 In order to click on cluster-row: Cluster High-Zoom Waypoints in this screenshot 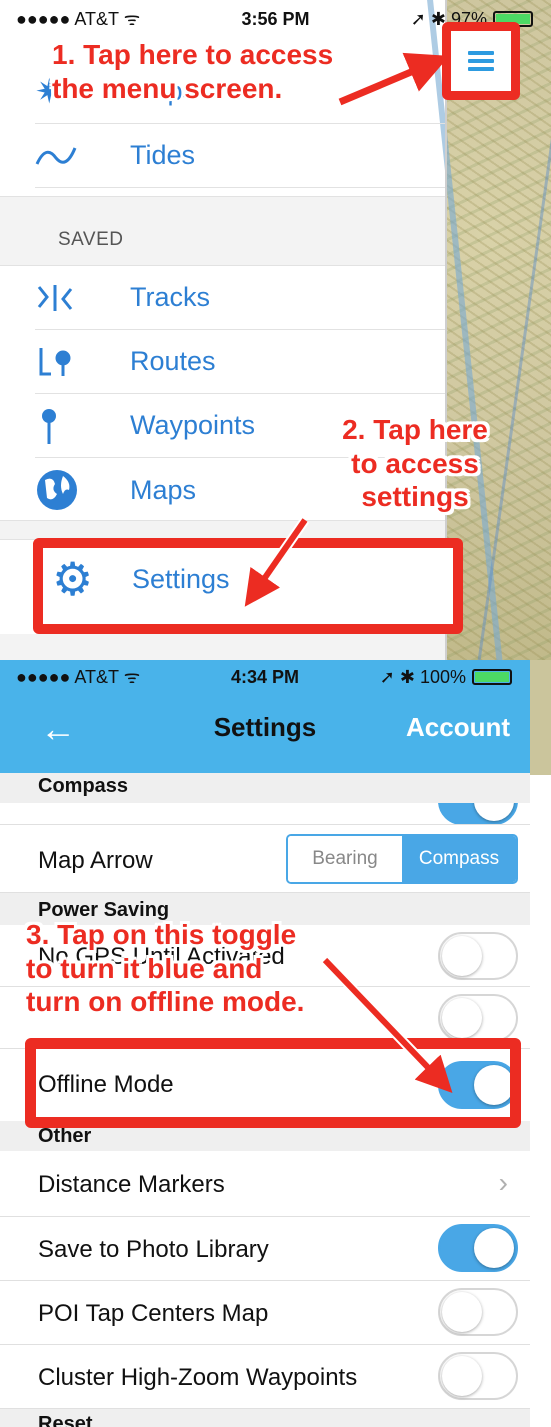, I will do `click(265, 1377)`.